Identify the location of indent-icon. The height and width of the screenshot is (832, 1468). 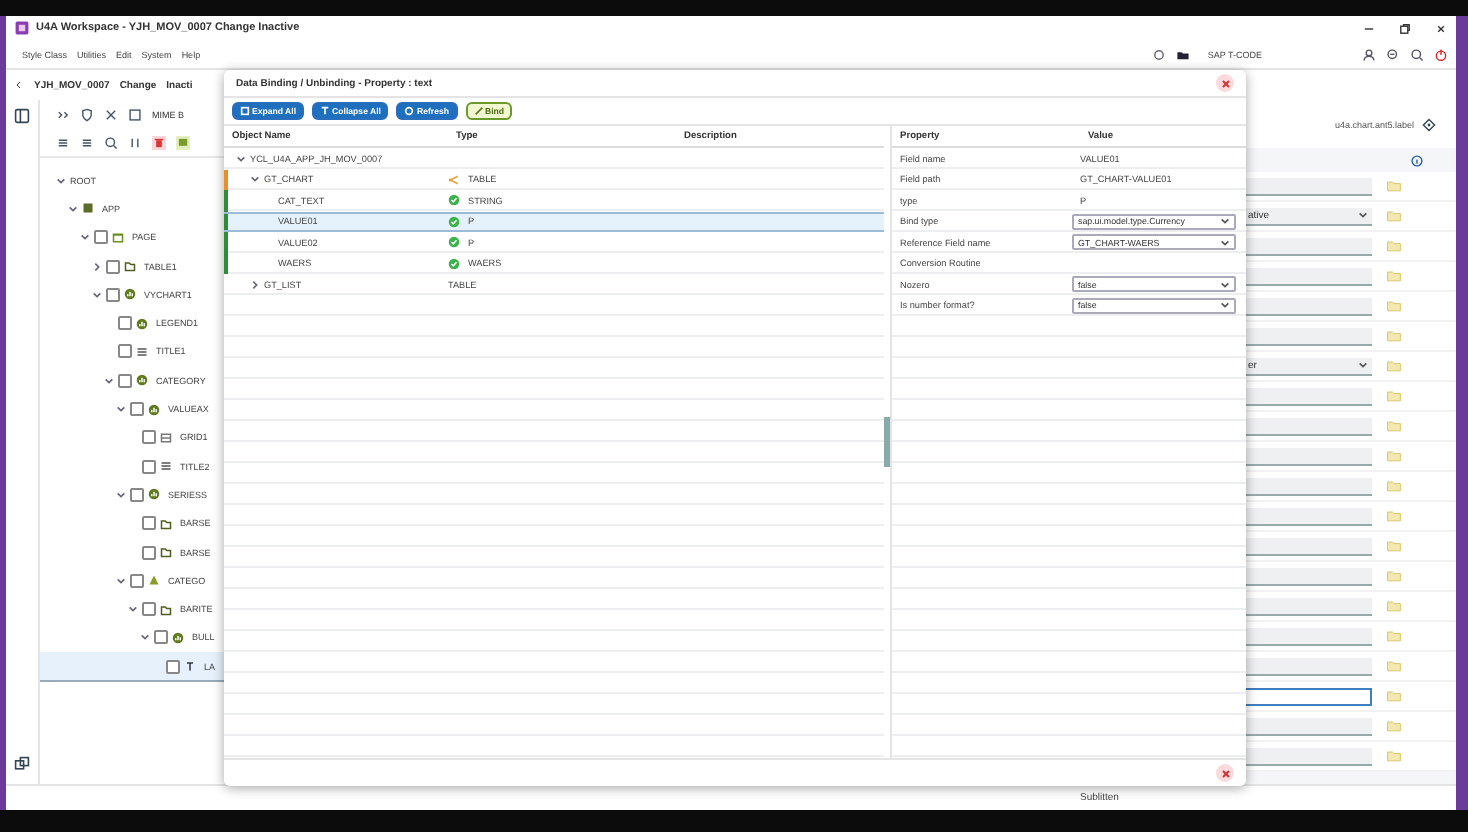
(63, 142).